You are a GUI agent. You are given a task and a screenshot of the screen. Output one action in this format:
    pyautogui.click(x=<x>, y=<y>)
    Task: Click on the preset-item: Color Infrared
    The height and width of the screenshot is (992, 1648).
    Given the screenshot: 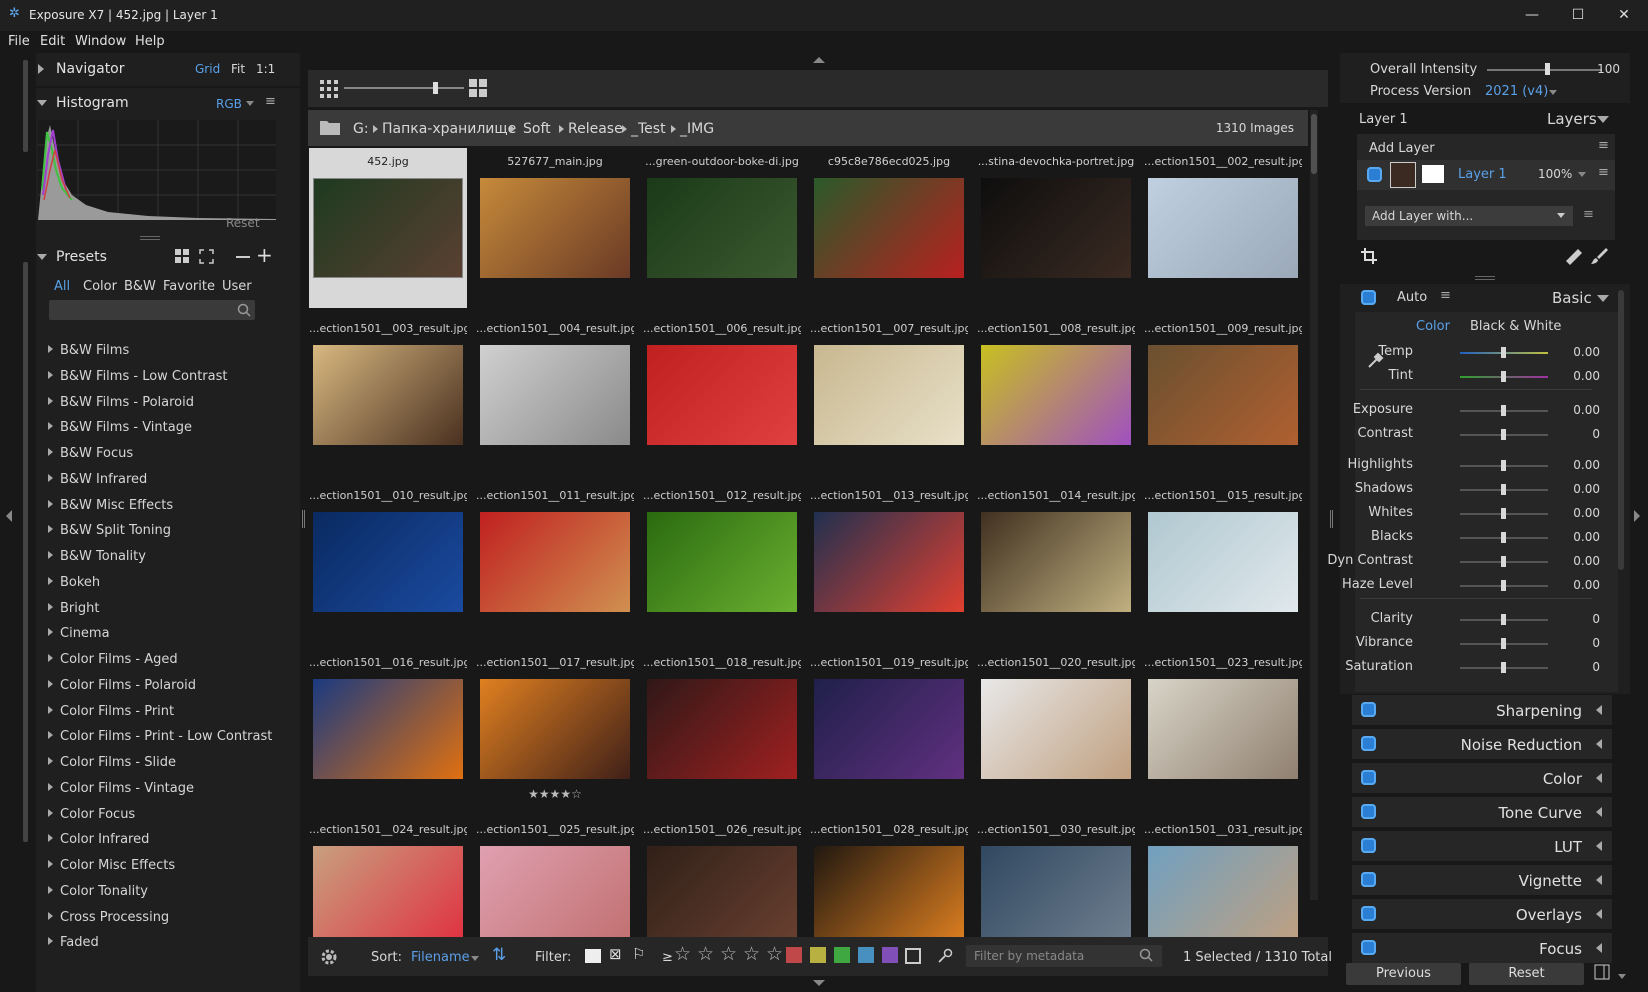 What is the action you would take?
    pyautogui.click(x=98, y=839)
    